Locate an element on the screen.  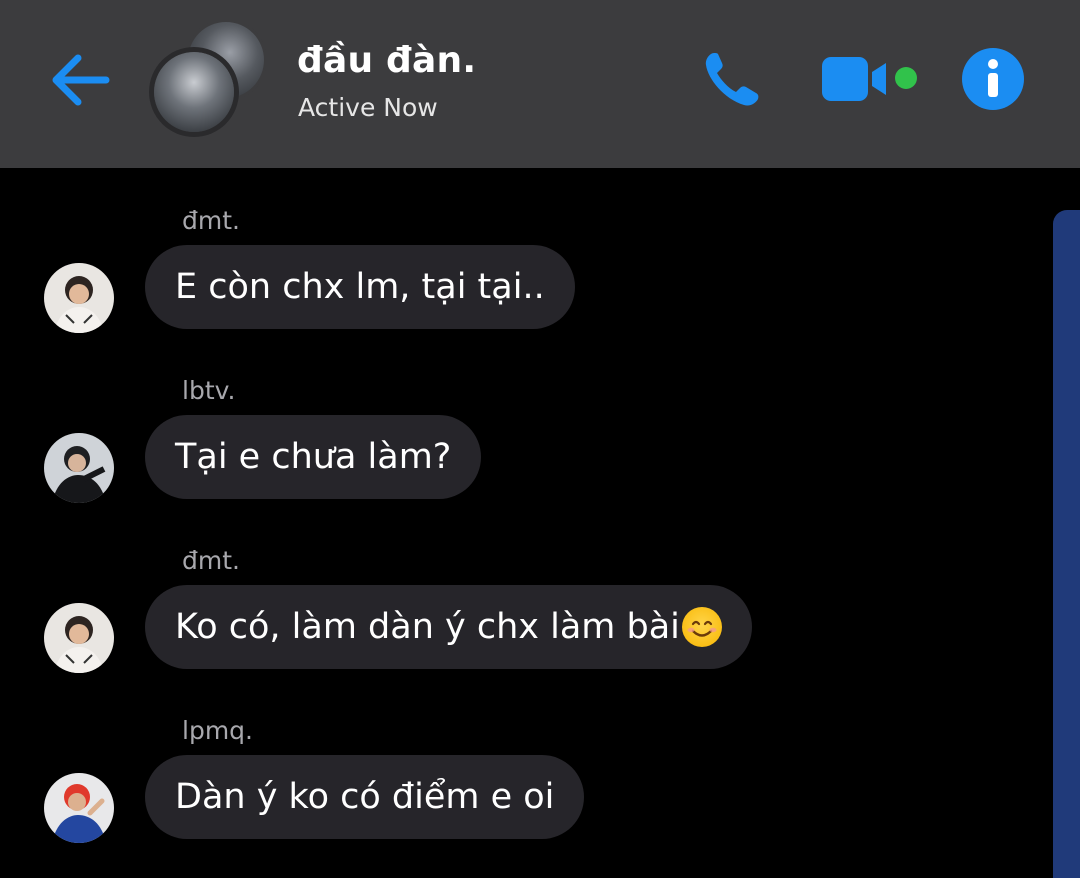
message-text: E còn chx lm, tại tại.. is located at coordinates (360, 287).